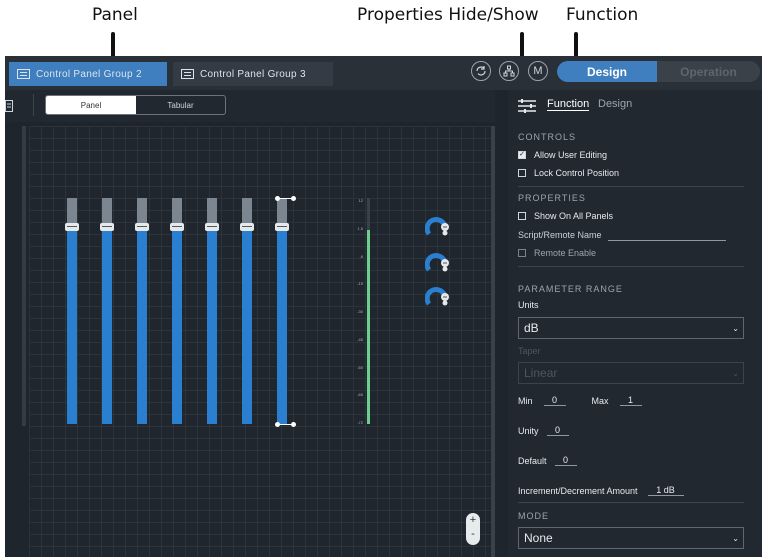 The image size is (762, 557). What do you see at coordinates (473, 534) in the screenshot?
I see `zoom-out-button: -` at bounding box center [473, 534].